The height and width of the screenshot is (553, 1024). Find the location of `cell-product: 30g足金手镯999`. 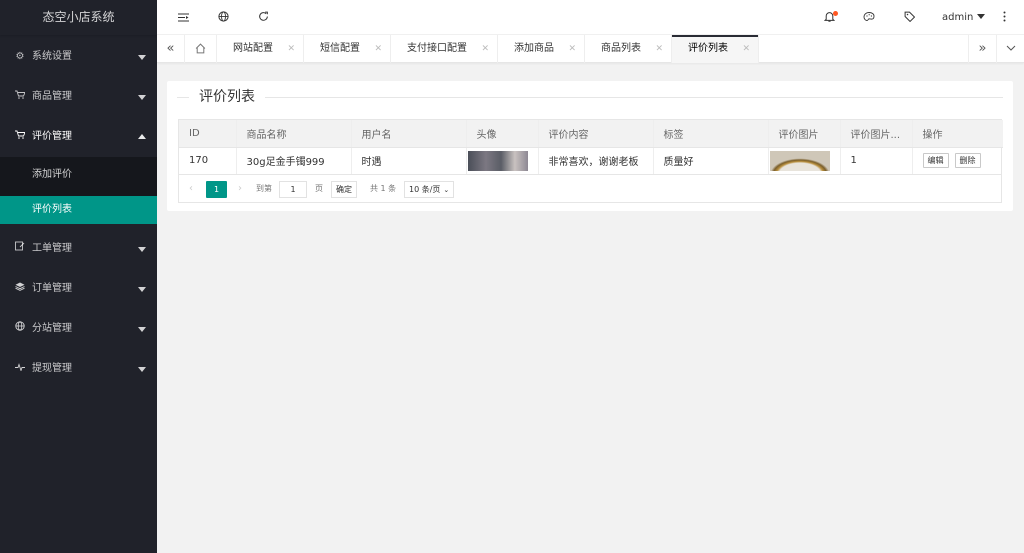

cell-product: 30g足金手镯999 is located at coordinates (294, 160).